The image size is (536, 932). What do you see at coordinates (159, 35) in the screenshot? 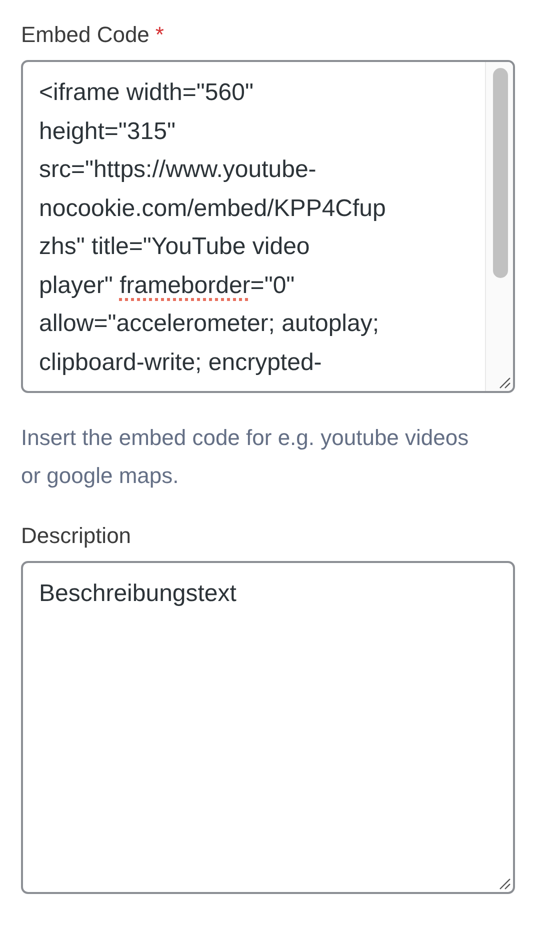
I see `required-asterisk: *` at bounding box center [159, 35].